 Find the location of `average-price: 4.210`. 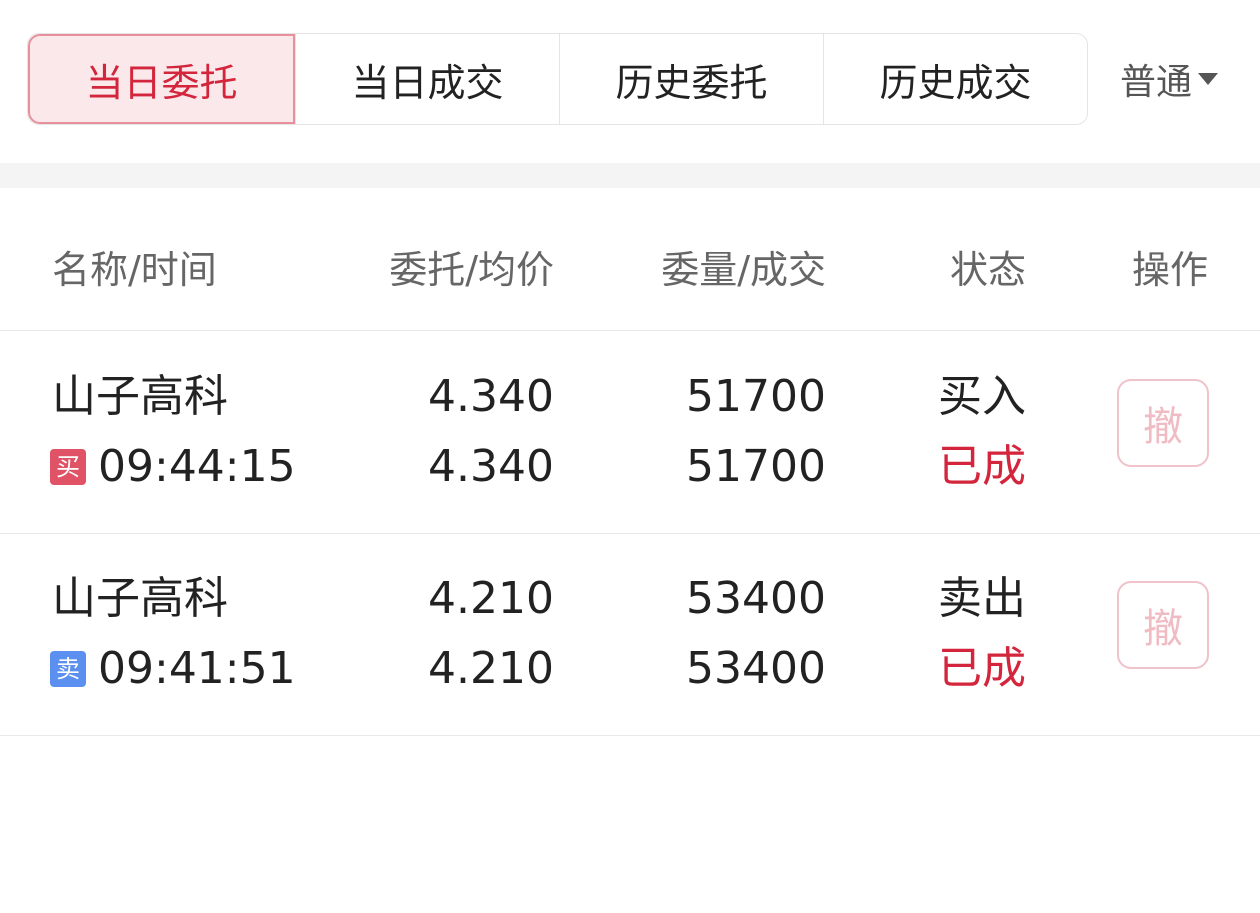

average-price: 4.210 is located at coordinates (491, 668).